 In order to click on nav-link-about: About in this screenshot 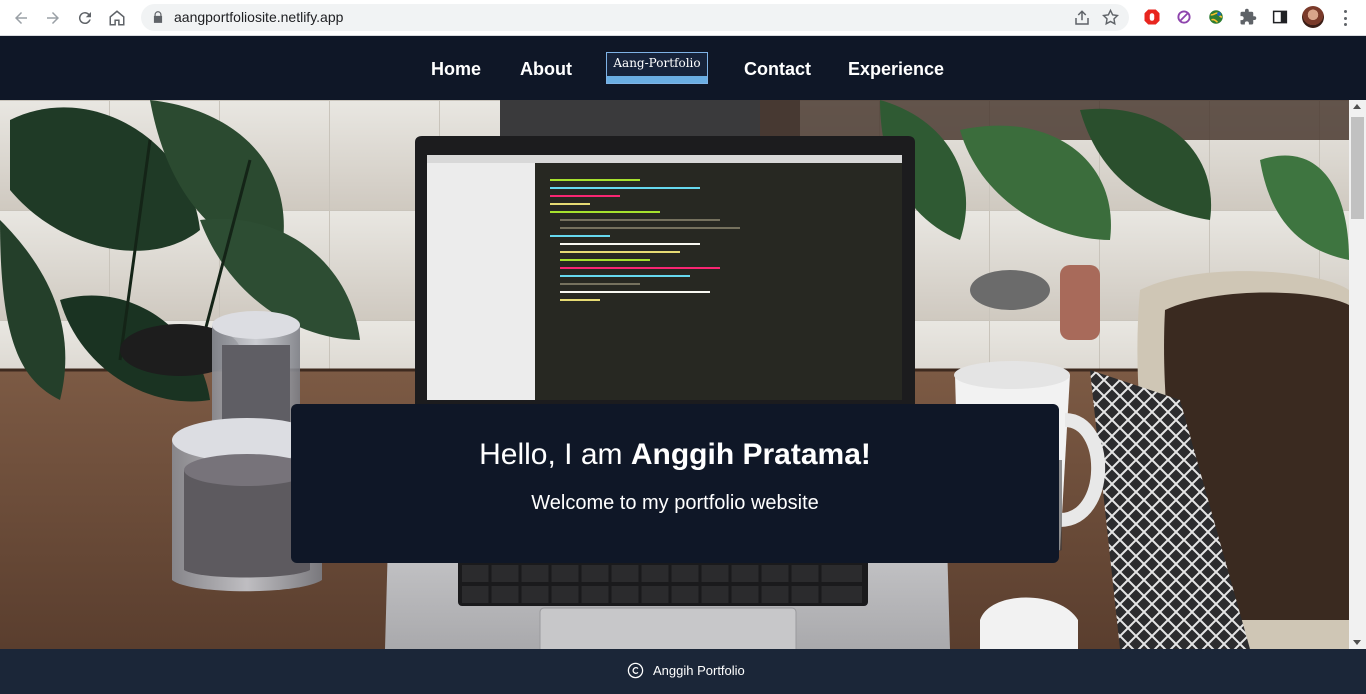, I will do `click(546, 69)`.